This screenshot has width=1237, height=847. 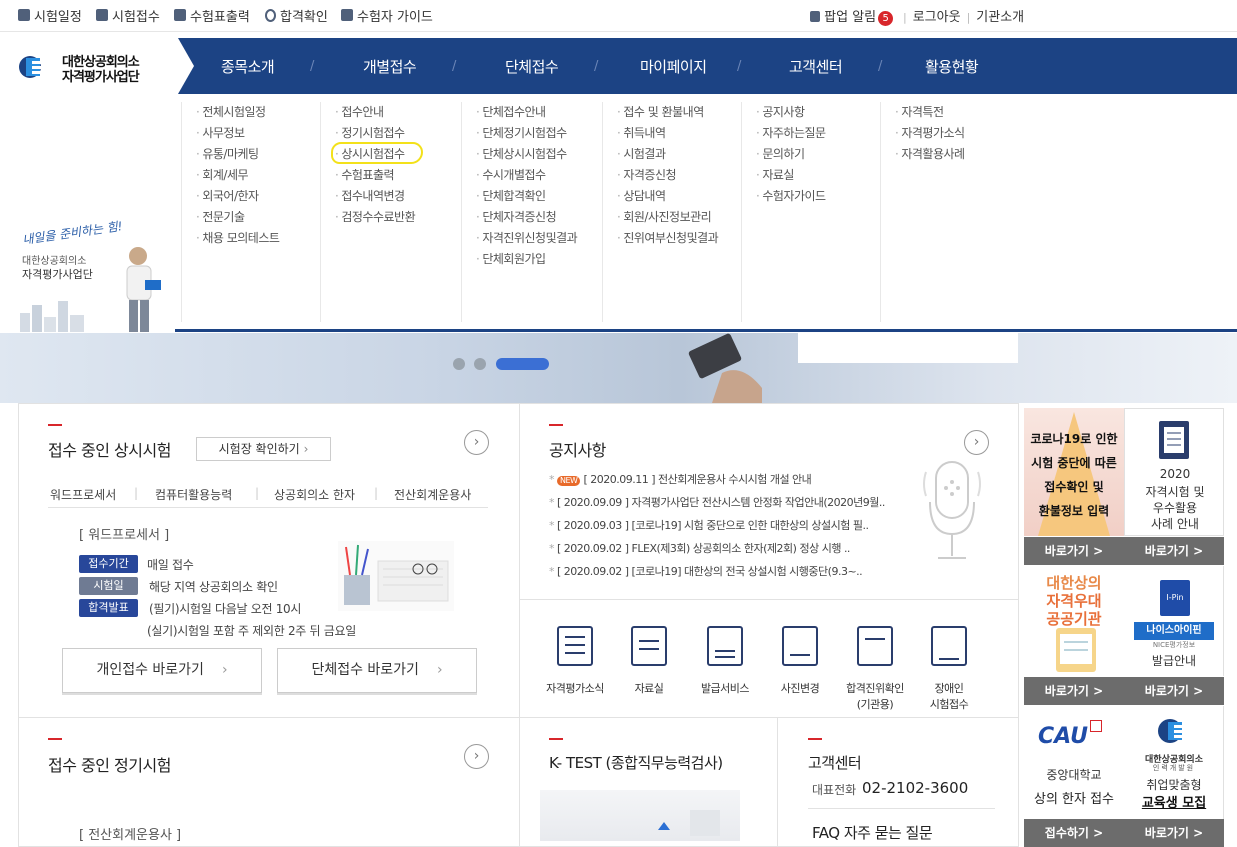 What do you see at coordinates (667, 175) in the screenshot?
I see `menu-item: 자격증신청` at bounding box center [667, 175].